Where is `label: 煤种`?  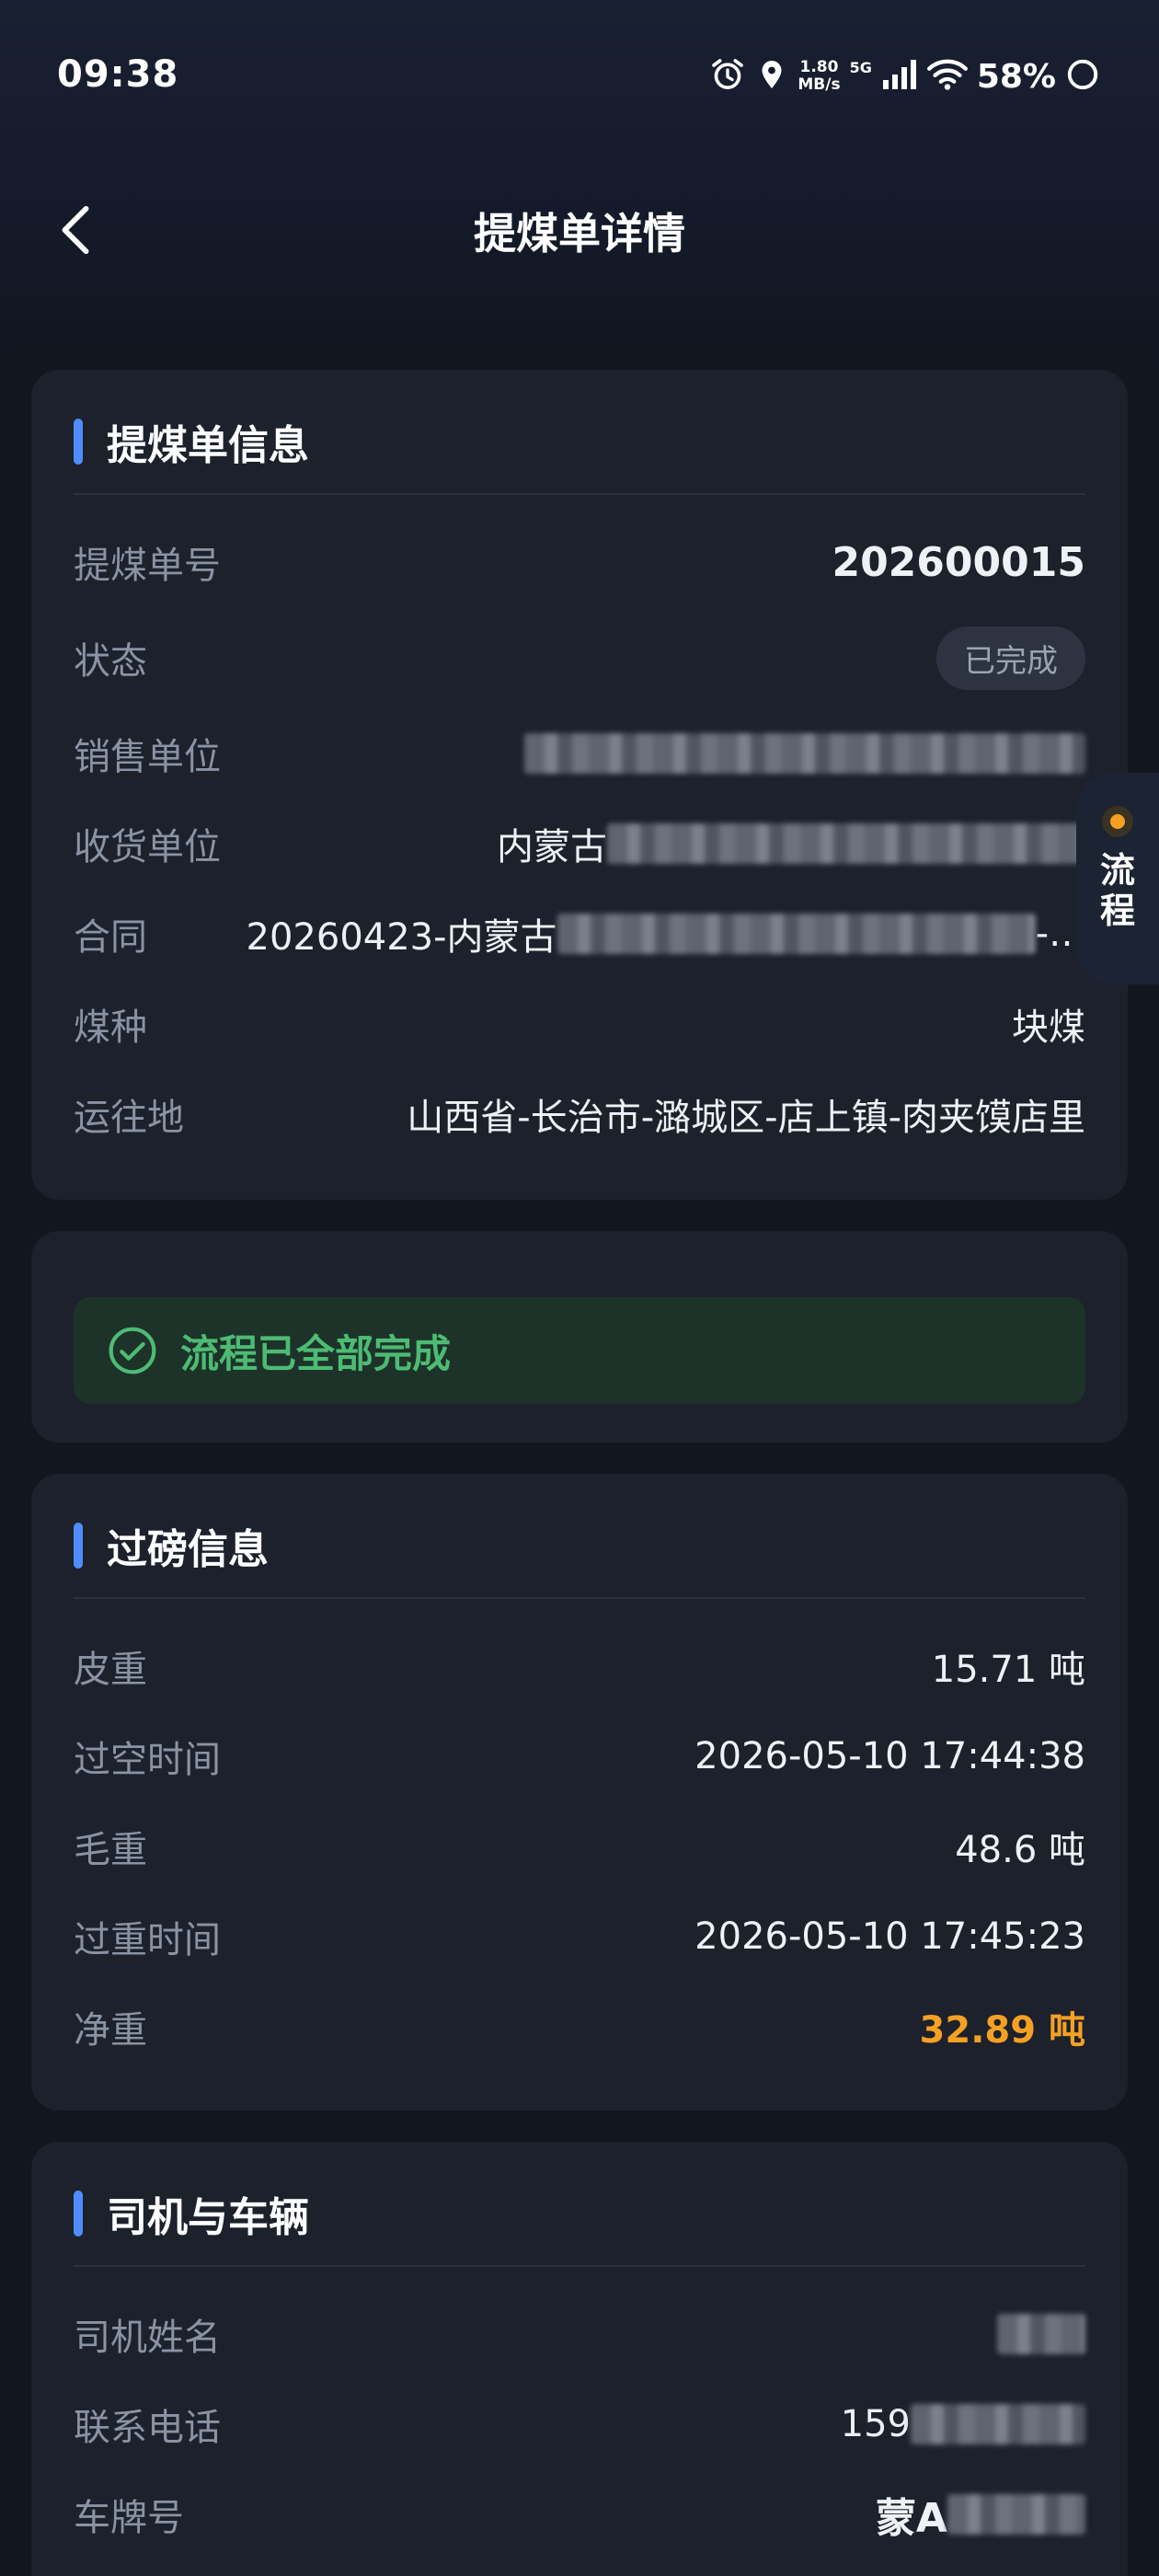 label: 煤种 is located at coordinates (110, 1027).